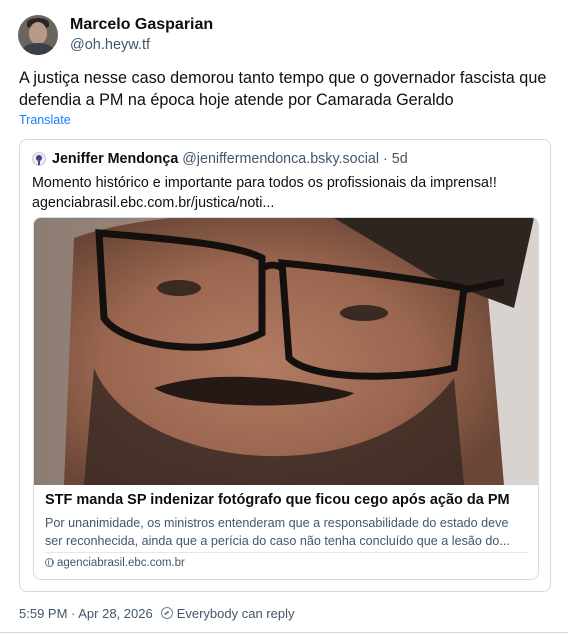 Image resolution: width=568 pixels, height=635 pixels. Describe the element at coordinates (45, 120) in the screenshot. I see `translate-link: Translate` at that location.